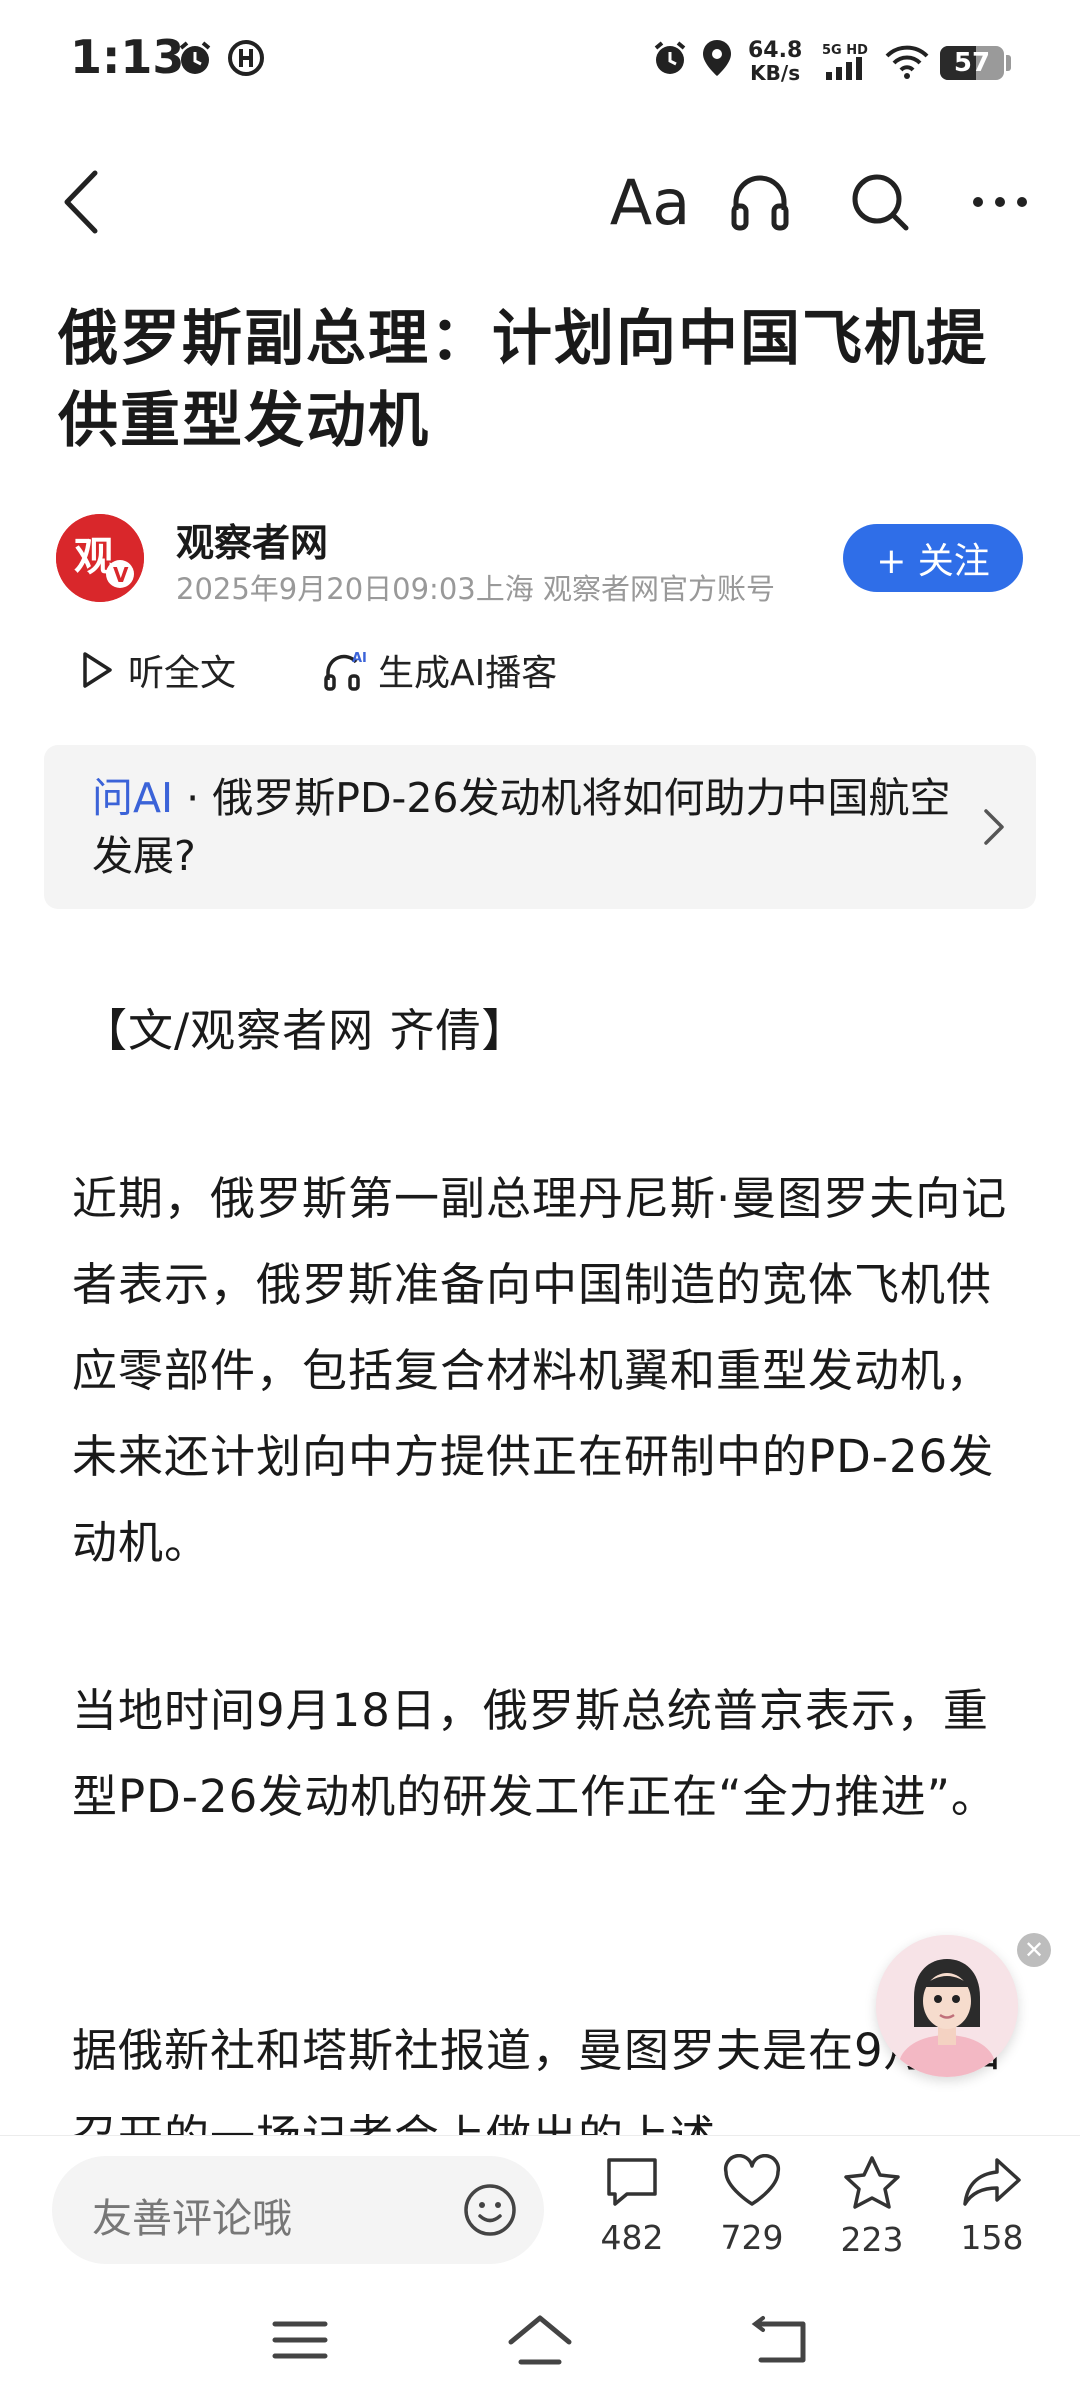  What do you see at coordinates (97, 670) in the screenshot?
I see `play-icon` at bounding box center [97, 670].